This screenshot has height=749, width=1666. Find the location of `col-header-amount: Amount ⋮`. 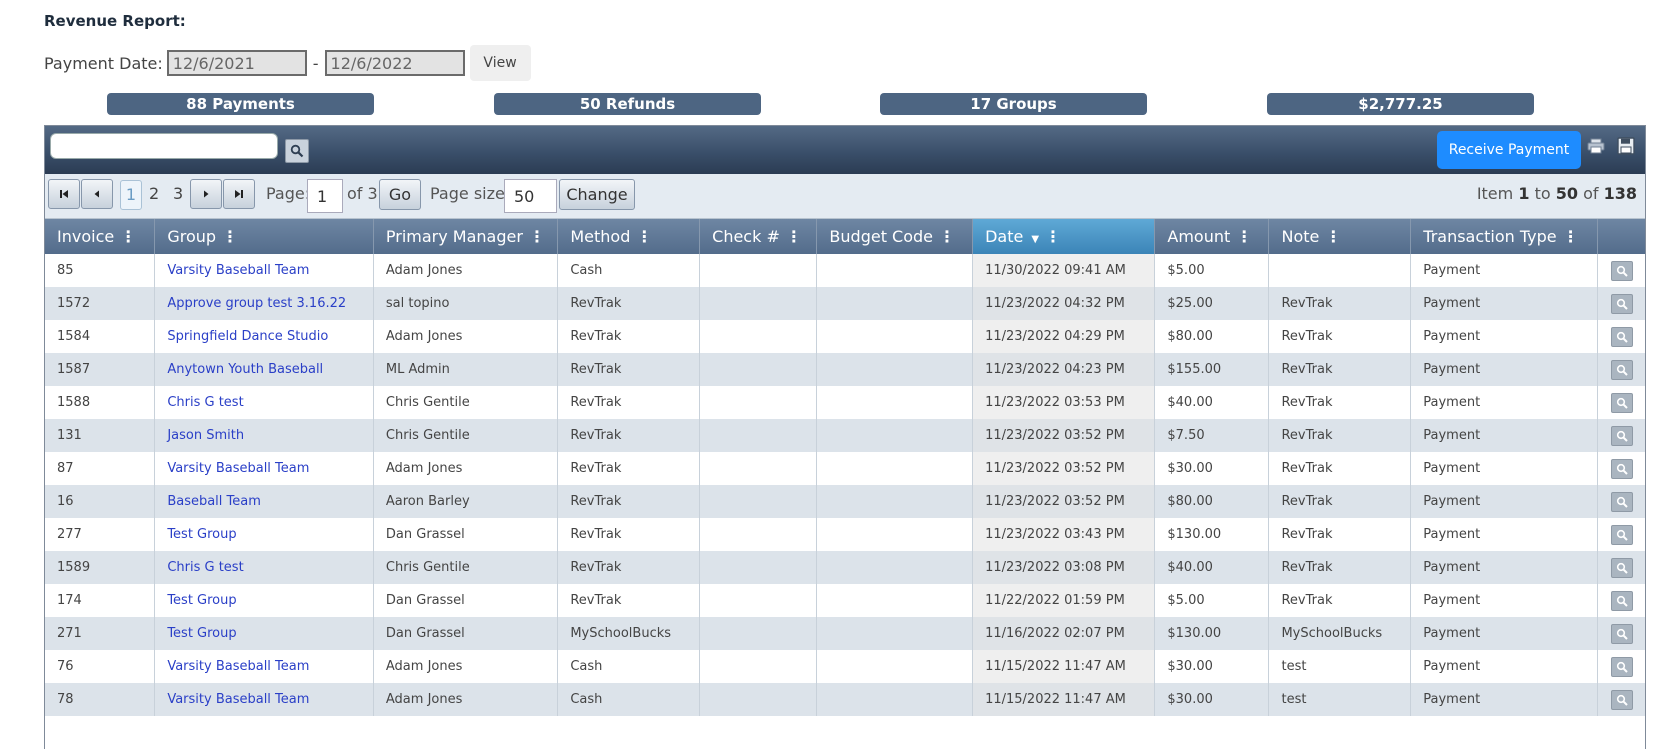

col-header-amount: Amount ⋮ is located at coordinates (1212, 236).